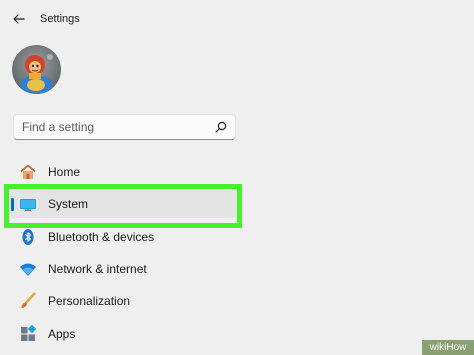  I want to click on sidebar-item-label: Bluetooth & devices, so click(101, 237).